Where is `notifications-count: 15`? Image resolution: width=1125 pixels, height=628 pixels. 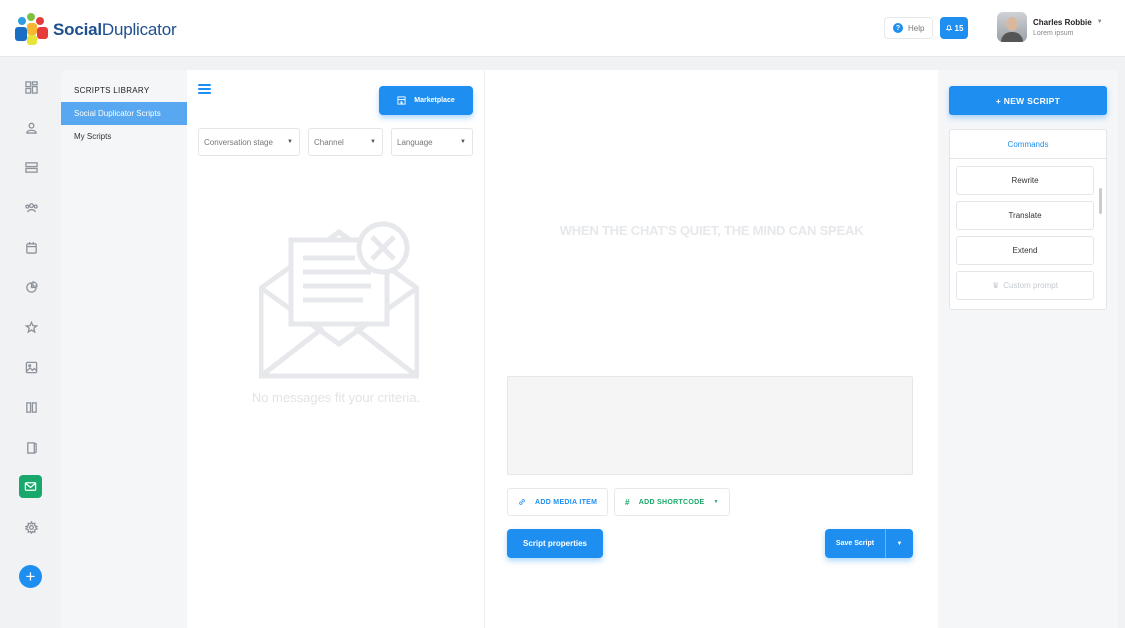
notifications-count: 15 is located at coordinates (959, 28).